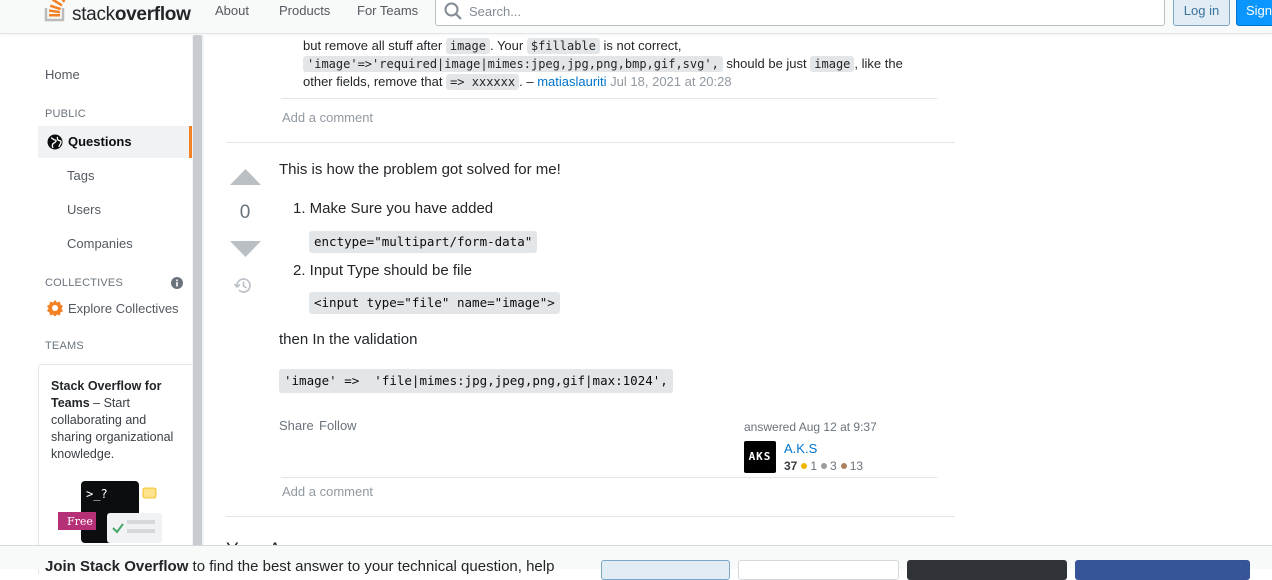 This screenshot has height=580, width=1272. I want to click on sidebar-scrollbar-thumb, so click(197, 295).